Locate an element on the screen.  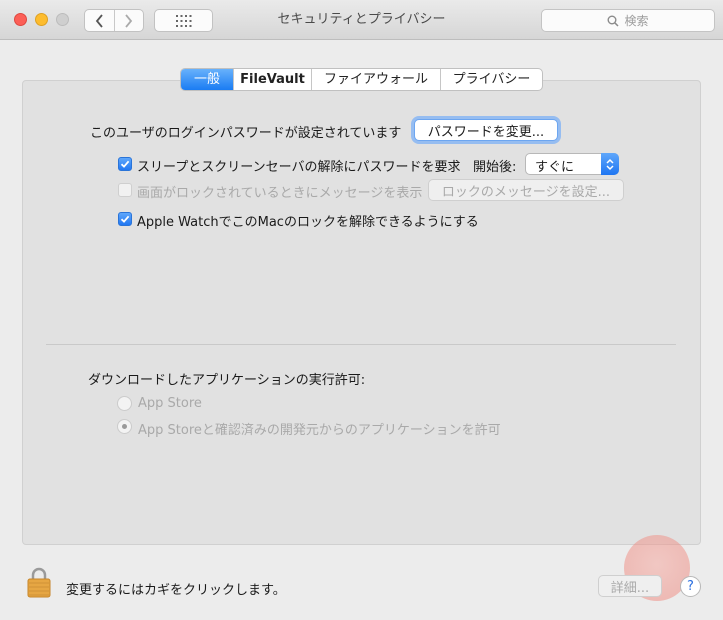
tab-bar: 一般 FileVault ファイアウォール プライバシー is located at coordinates (361, 79).